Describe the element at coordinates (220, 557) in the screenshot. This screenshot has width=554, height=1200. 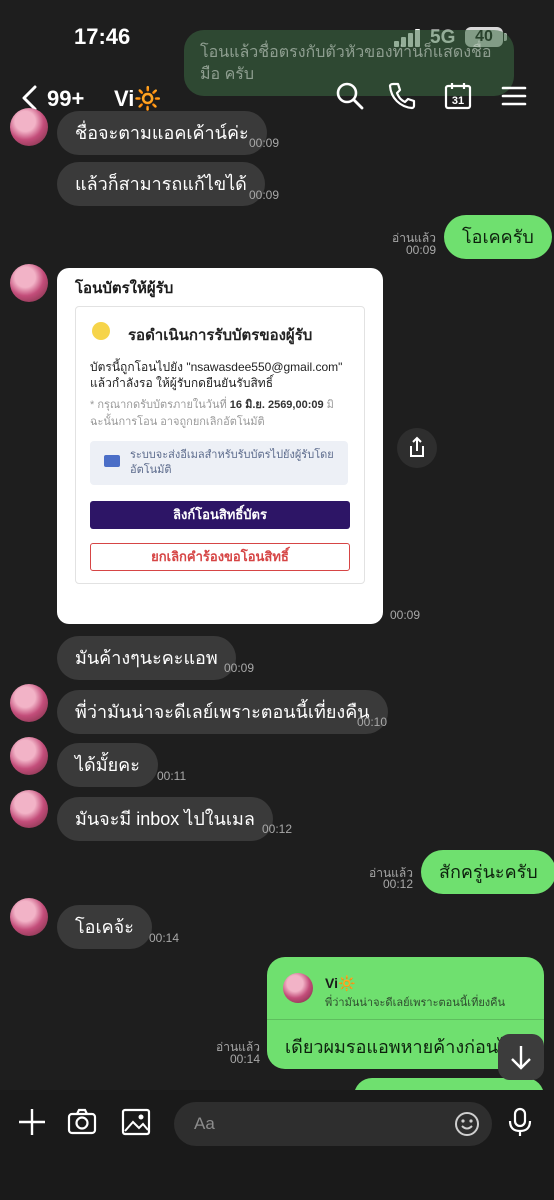
I see `cancel-transfer-button: ยกเลิกคำร้องขอโอนสิทธิ์` at that location.